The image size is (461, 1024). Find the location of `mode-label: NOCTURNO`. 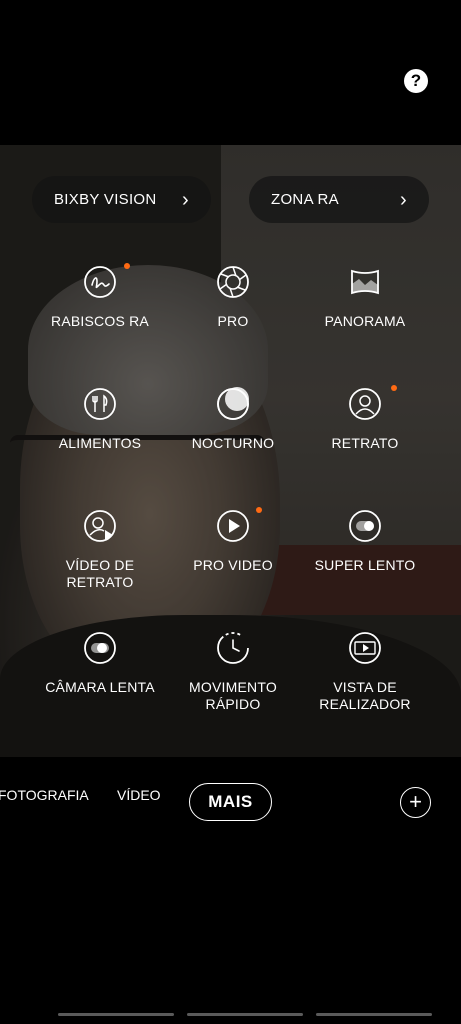

mode-label: NOCTURNO is located at coordinates (233, 443).